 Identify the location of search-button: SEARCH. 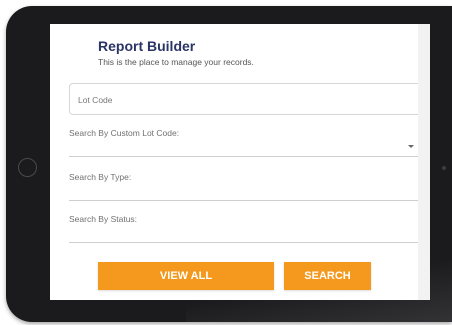
(327, 276).